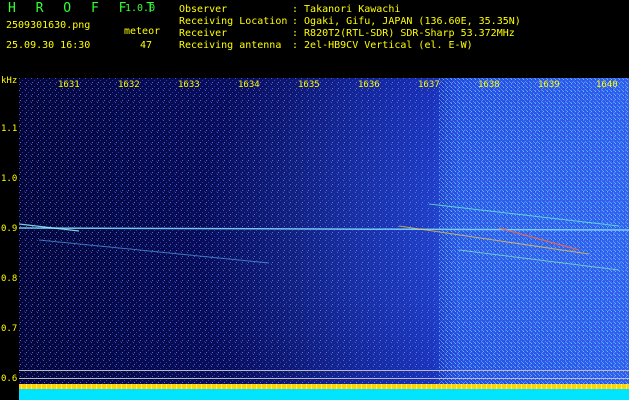  I want to click on x-tick-label: 1640, so click(607, 85).